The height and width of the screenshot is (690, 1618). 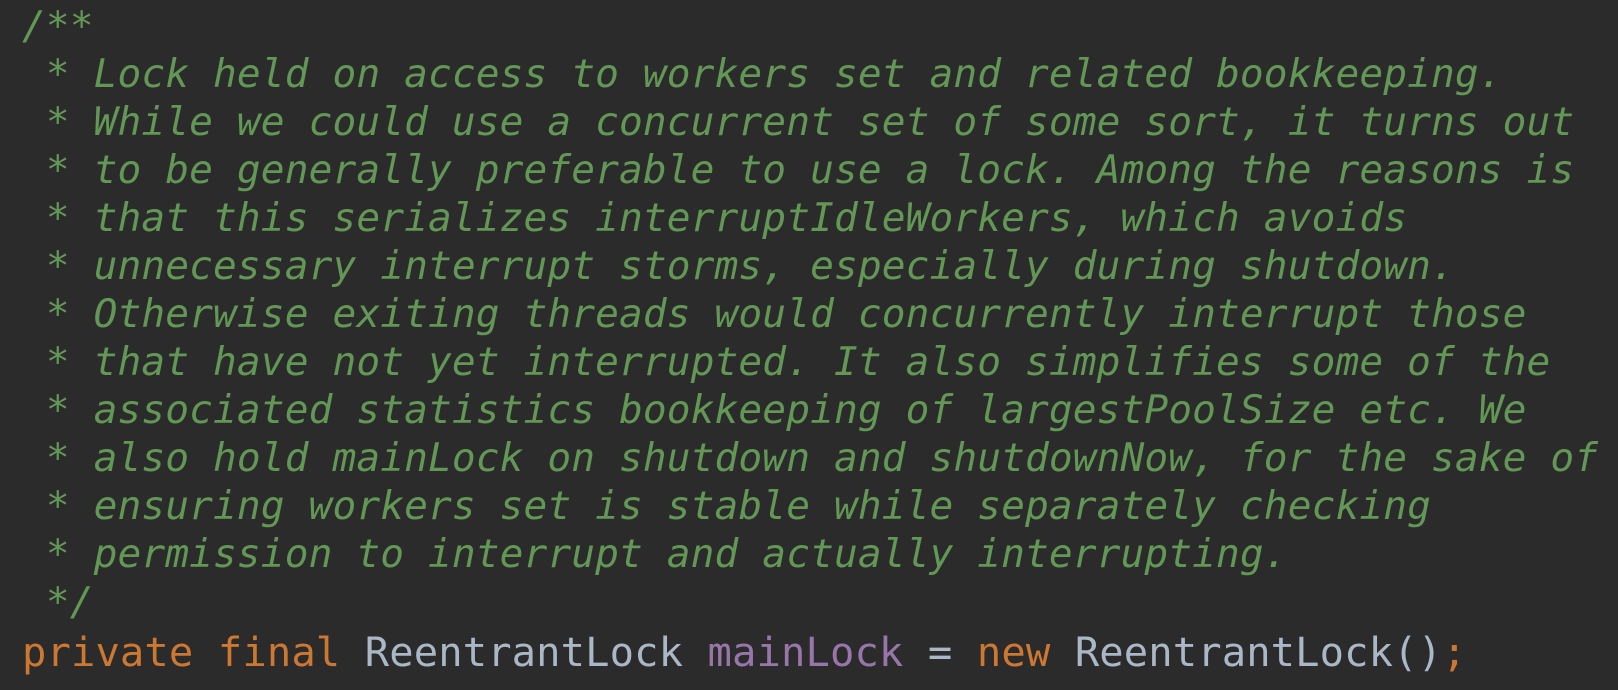 What do you see at coordinates (58, 26) in the screenshot?
I see `comment-line: /**` at bounding box center [58, 26].